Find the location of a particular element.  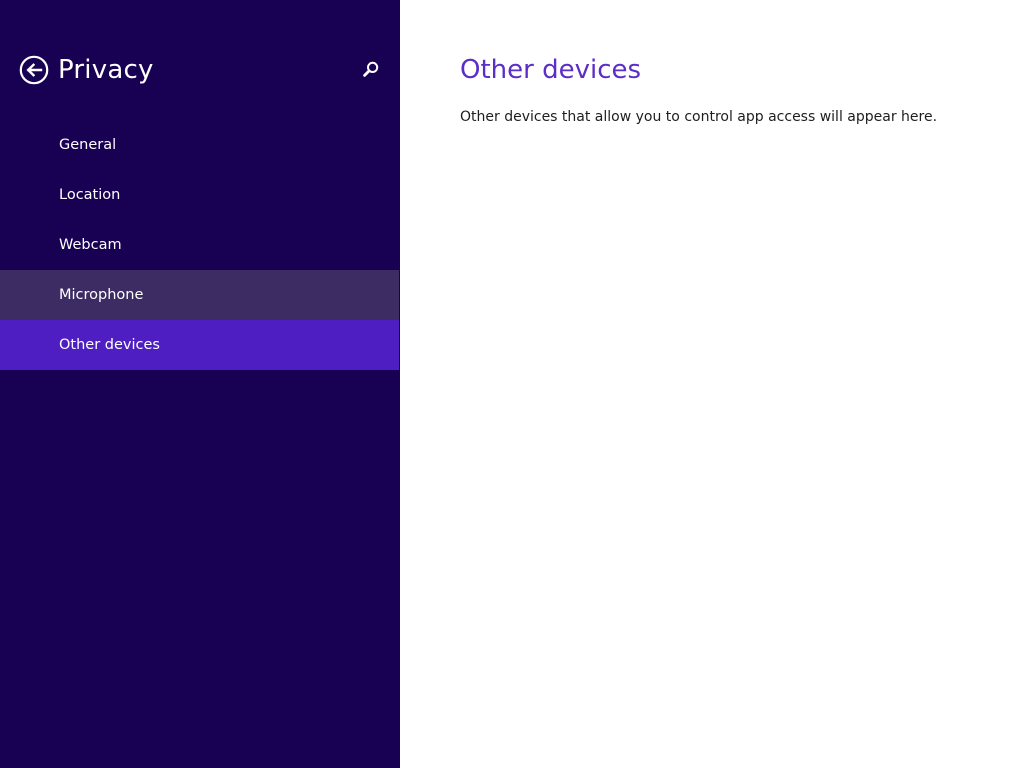

back-arrow-circle-icon is located at coordinates (34, 70).